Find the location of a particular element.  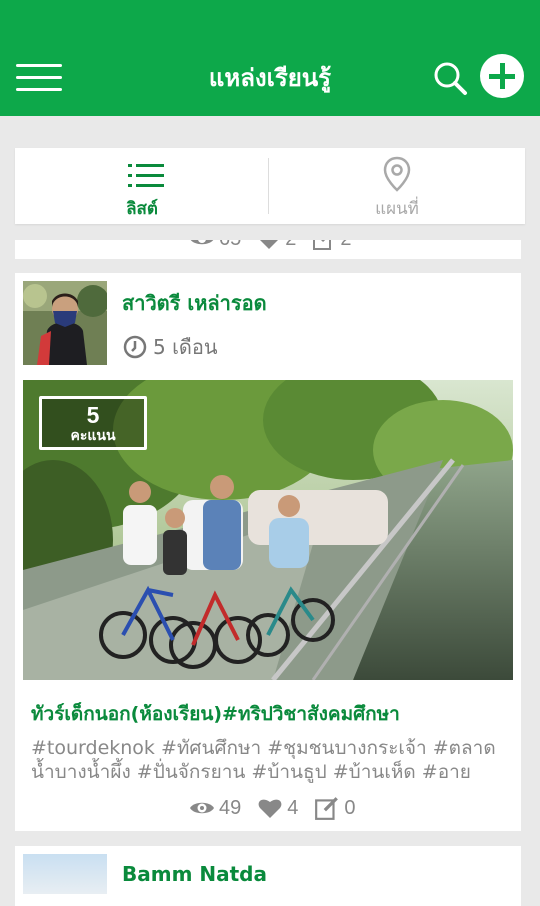

previous-comment-count: 2 is located at coordinates (345, 245).